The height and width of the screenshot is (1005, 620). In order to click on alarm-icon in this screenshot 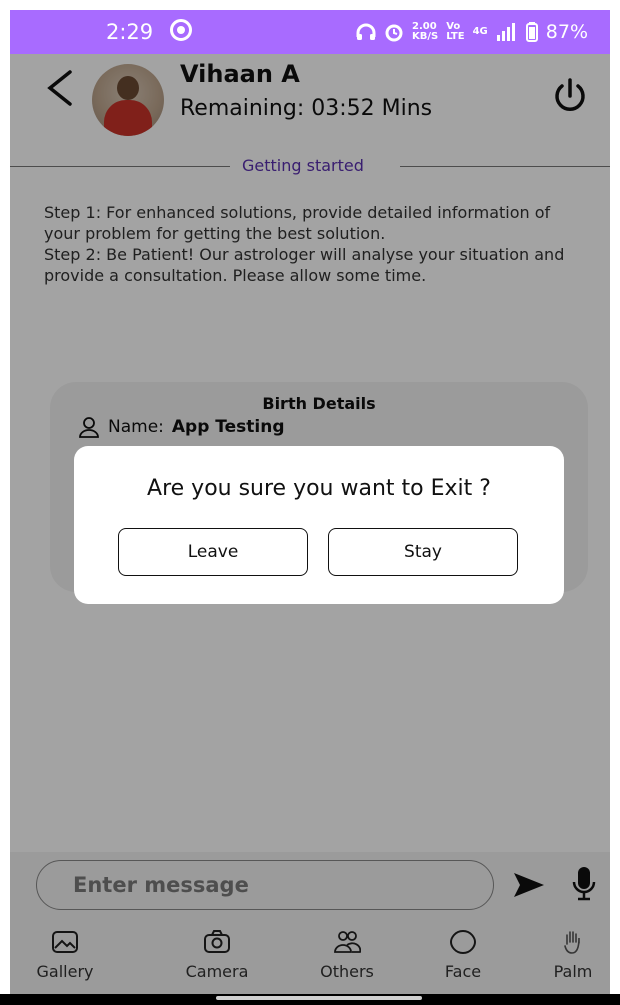, I will do `click(394, 33)`.